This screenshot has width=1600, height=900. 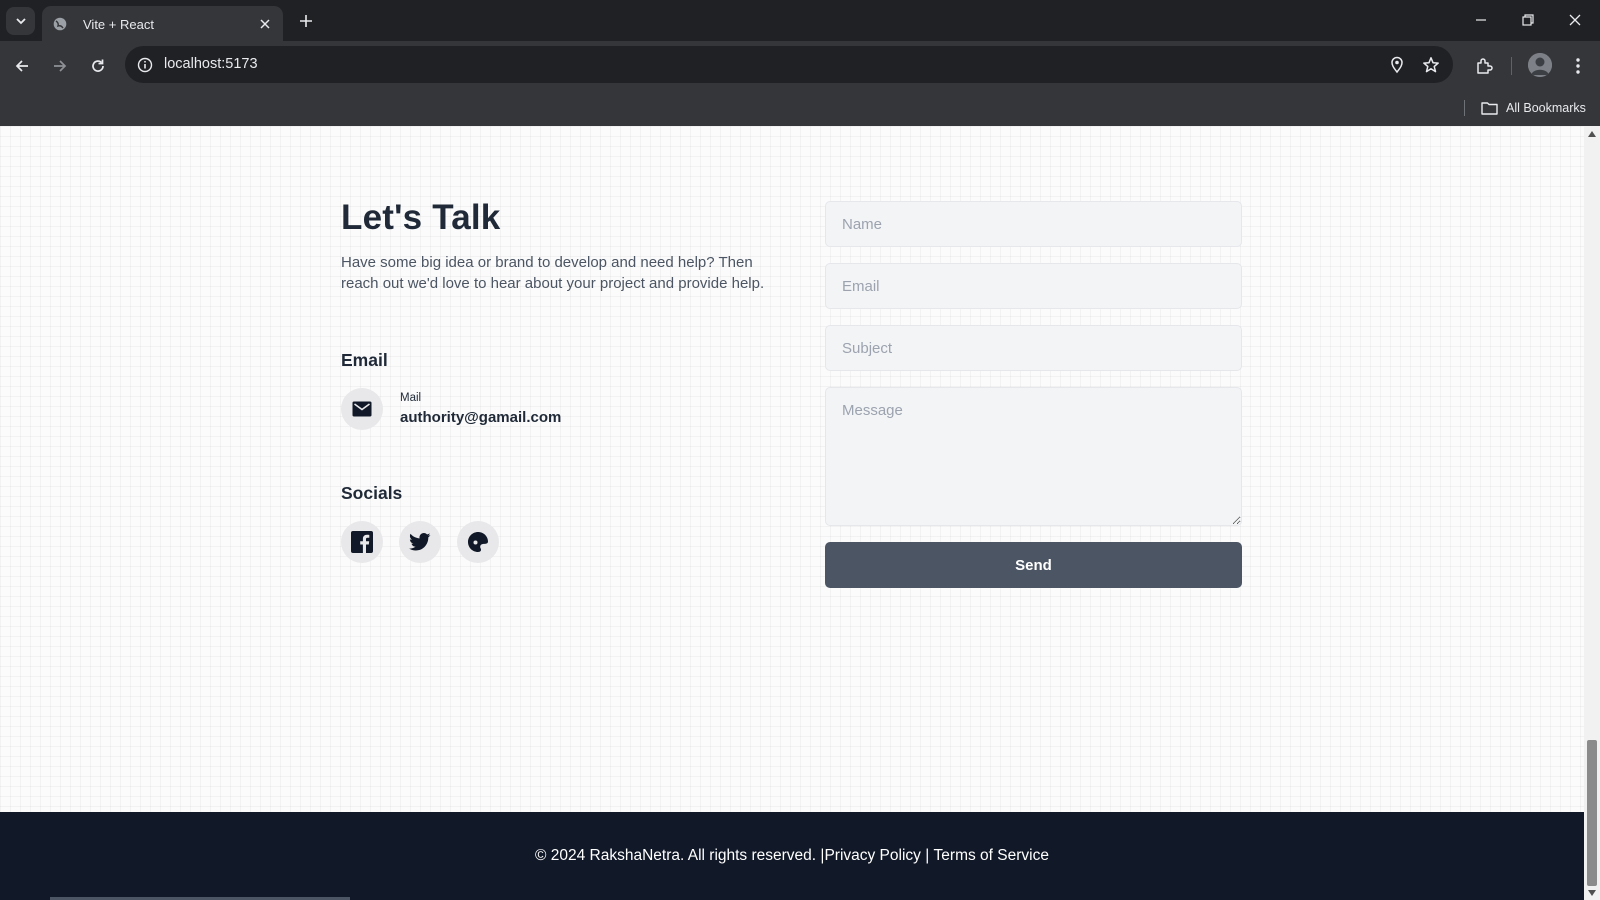 I want to click on email-heading: Email, so click(x=364, y=360).